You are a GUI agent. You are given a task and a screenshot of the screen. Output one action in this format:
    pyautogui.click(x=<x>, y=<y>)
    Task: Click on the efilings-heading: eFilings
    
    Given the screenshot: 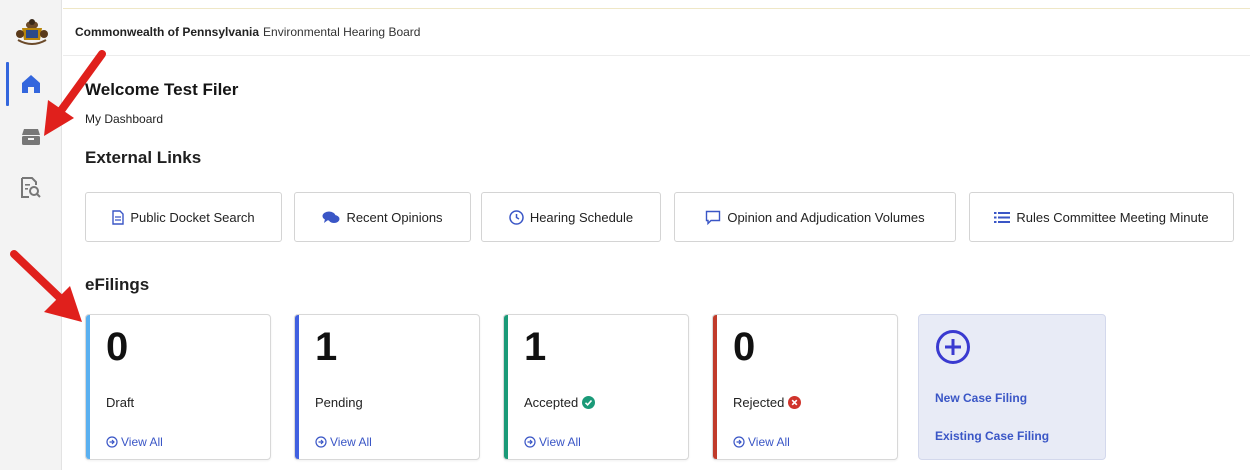 What is the action you would take?
    pyautogui.click(x=117, y=284)
    